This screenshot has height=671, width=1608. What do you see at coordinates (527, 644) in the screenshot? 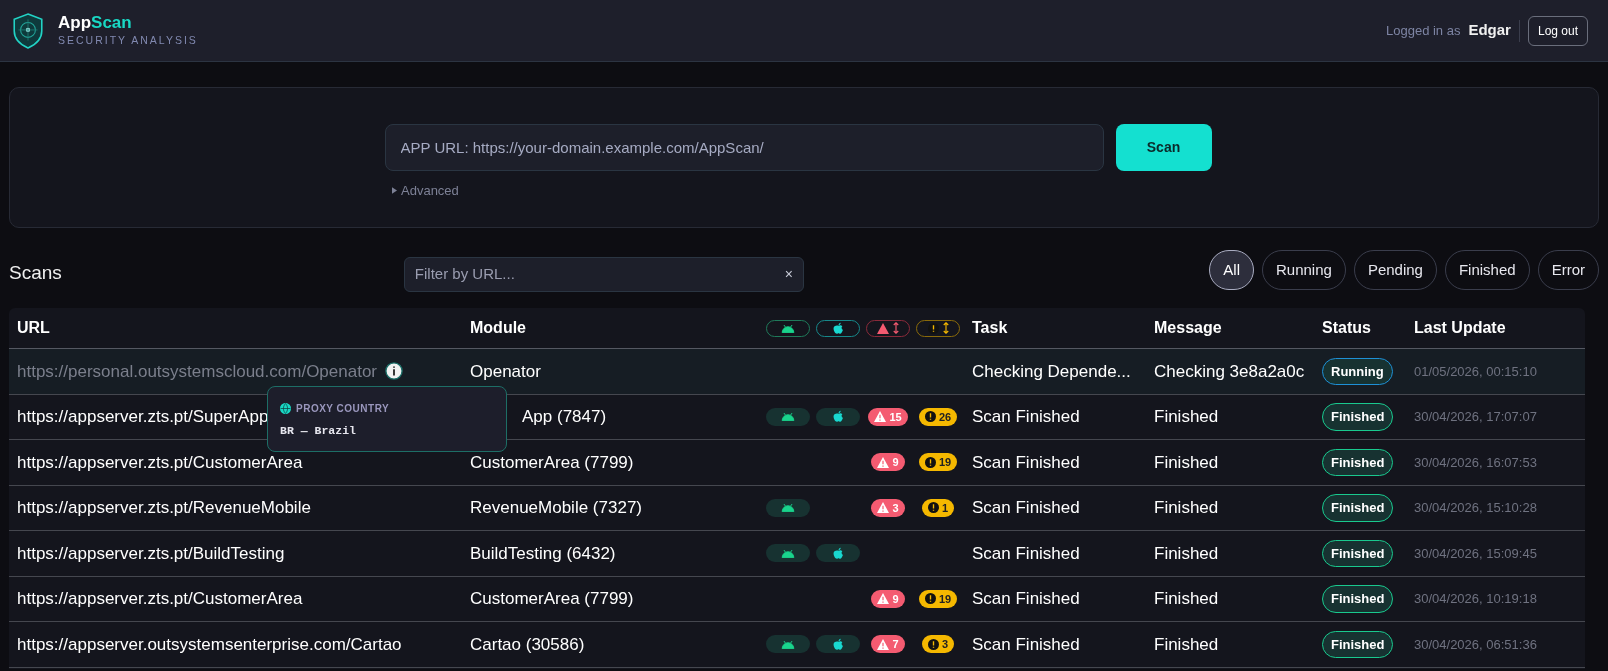
I see `module-cell: Cartao (30586)` at bounding box center [527, 644].